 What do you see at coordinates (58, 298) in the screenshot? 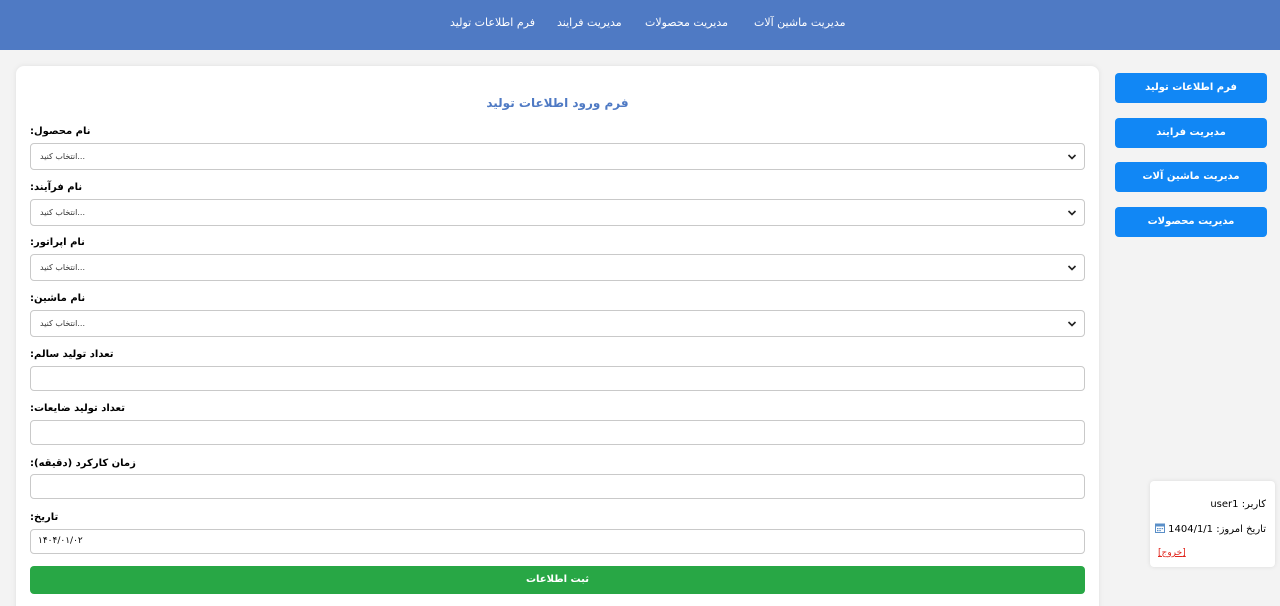
I see `machine-label: :نام ماشین` at bounding box center [58, 298].